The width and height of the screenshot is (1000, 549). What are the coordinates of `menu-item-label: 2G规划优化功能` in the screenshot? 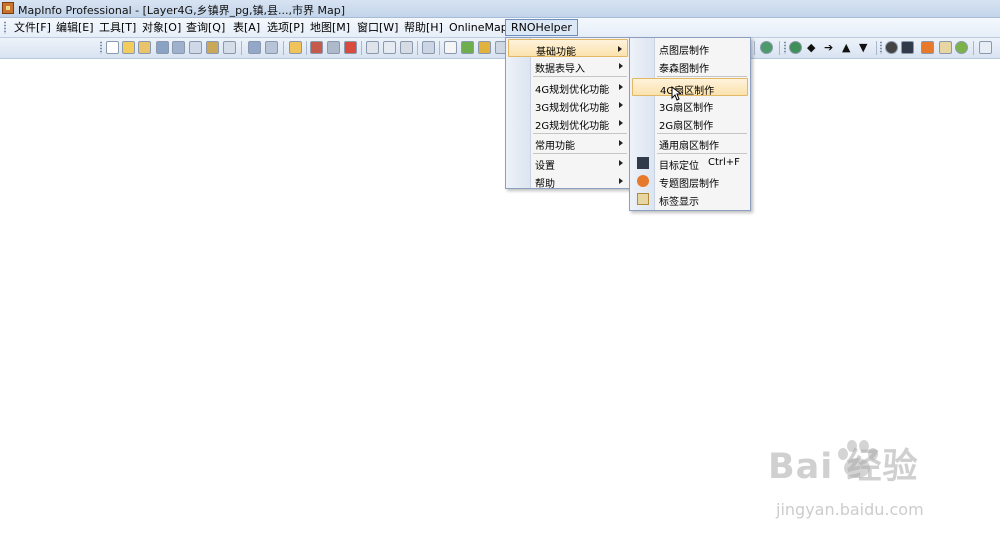 It's located at (572, 126).